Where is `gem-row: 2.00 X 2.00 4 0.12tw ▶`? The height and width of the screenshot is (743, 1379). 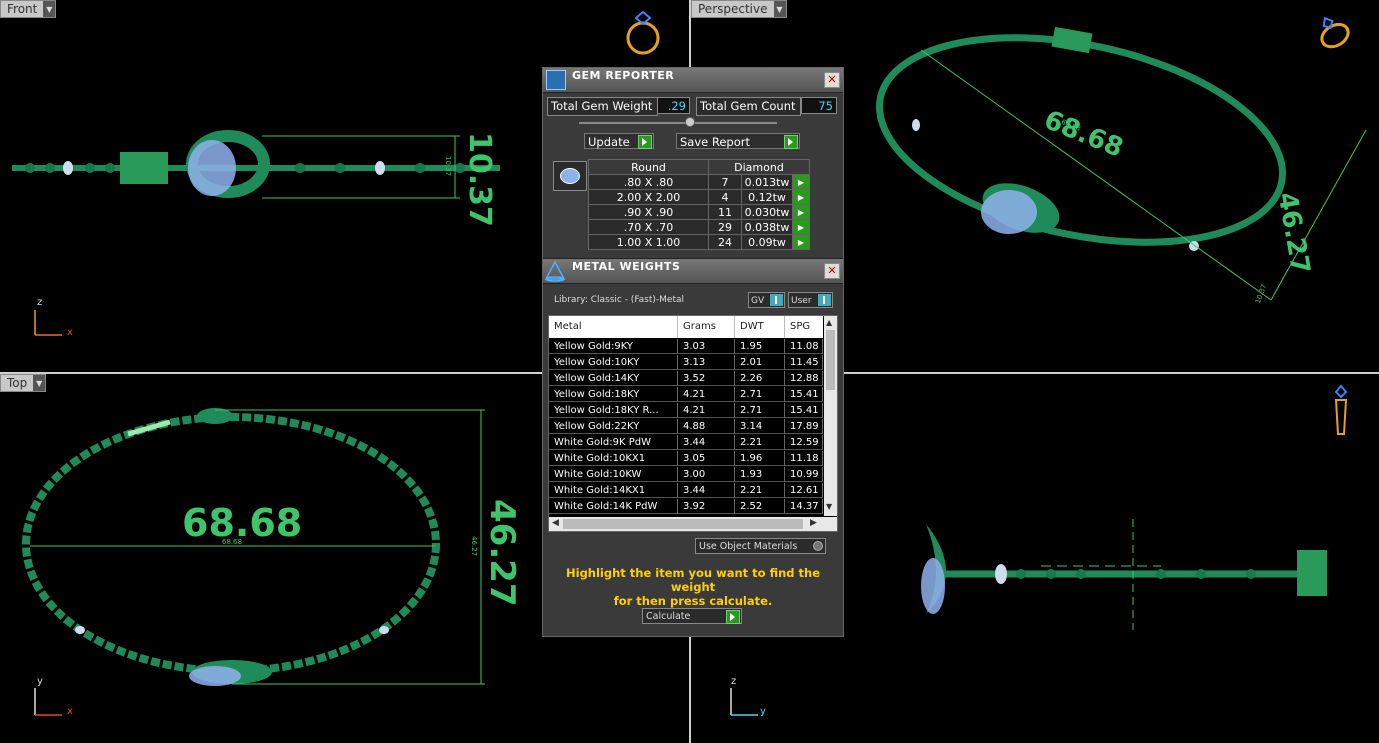 gem-row: 2.00 X 2.00 4 0.12tw ▶ is located at coordinates (699, 197).